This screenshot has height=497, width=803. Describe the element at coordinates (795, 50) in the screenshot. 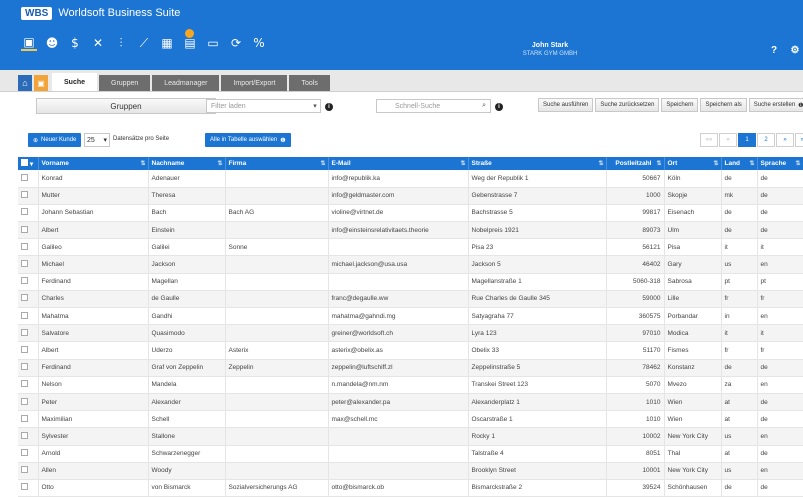

I see `settings-icon: ⚙` at that location.